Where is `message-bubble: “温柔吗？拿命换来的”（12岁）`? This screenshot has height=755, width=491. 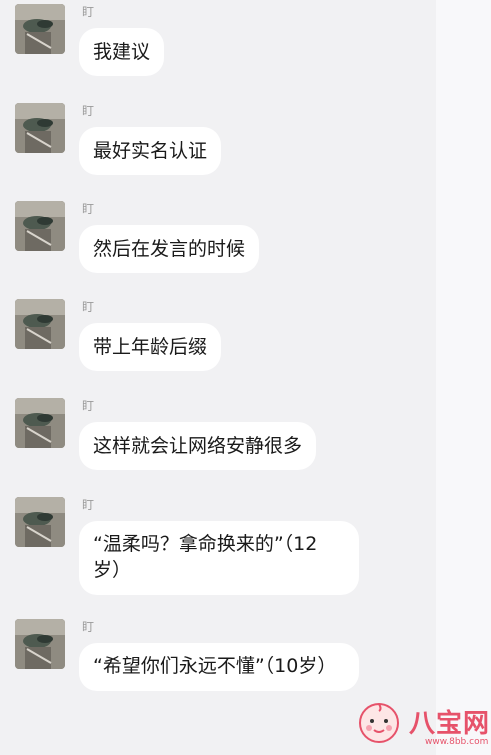 message-bubble: “温柔吗？拿命换来的”（12岁） is located at coordinates (219, 558).